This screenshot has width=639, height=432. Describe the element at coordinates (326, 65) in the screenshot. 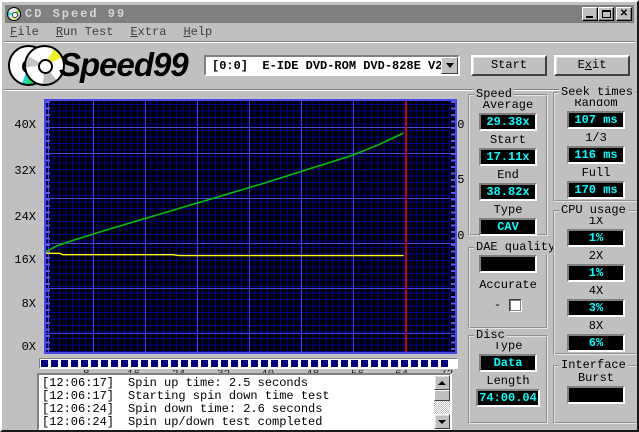

I see `drive-select-value: [0:0] E-IDE DVD-ROM DVD-828E V221L` at that location.